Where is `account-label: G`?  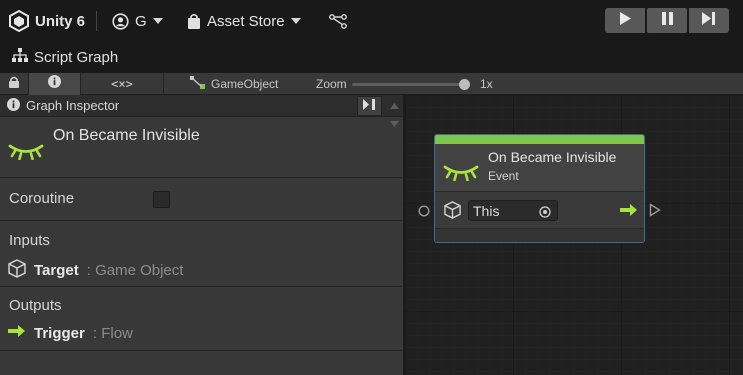
account-label: G is located at coordinates (141, 21).